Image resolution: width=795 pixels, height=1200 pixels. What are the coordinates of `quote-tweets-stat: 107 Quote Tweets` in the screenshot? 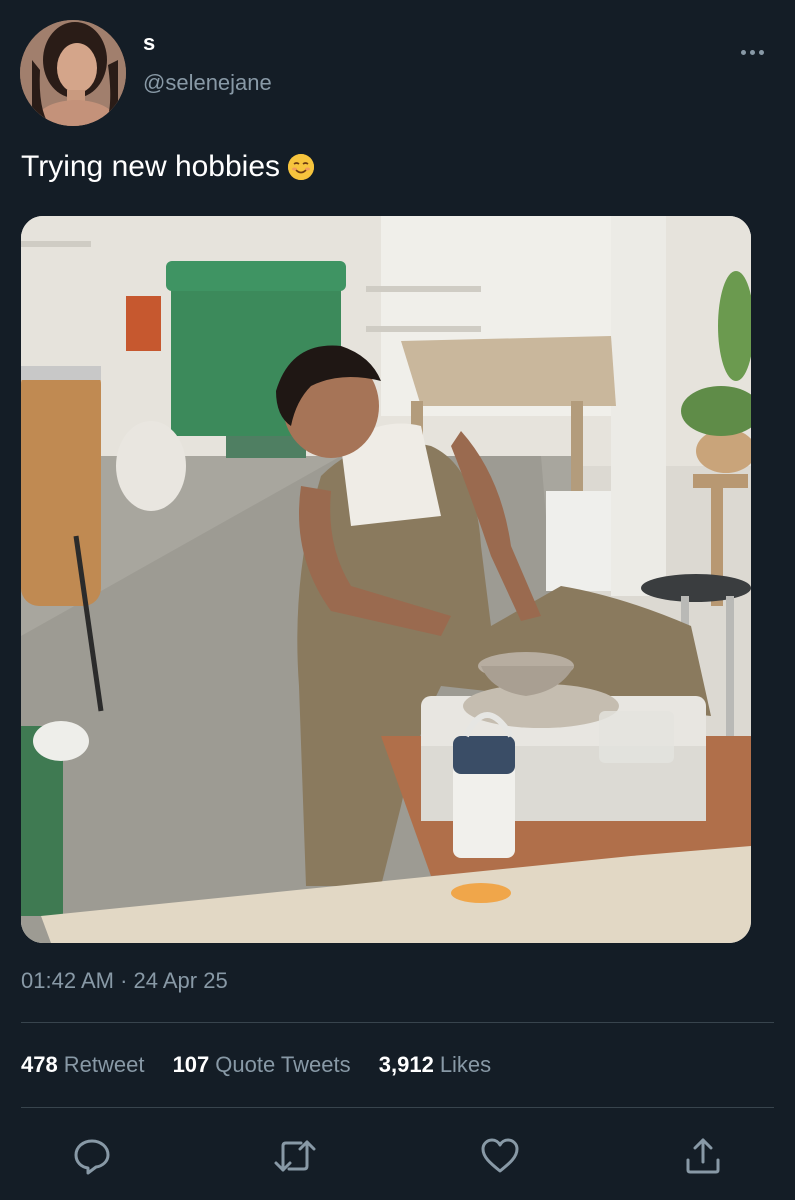 It's located at (262, 1064).